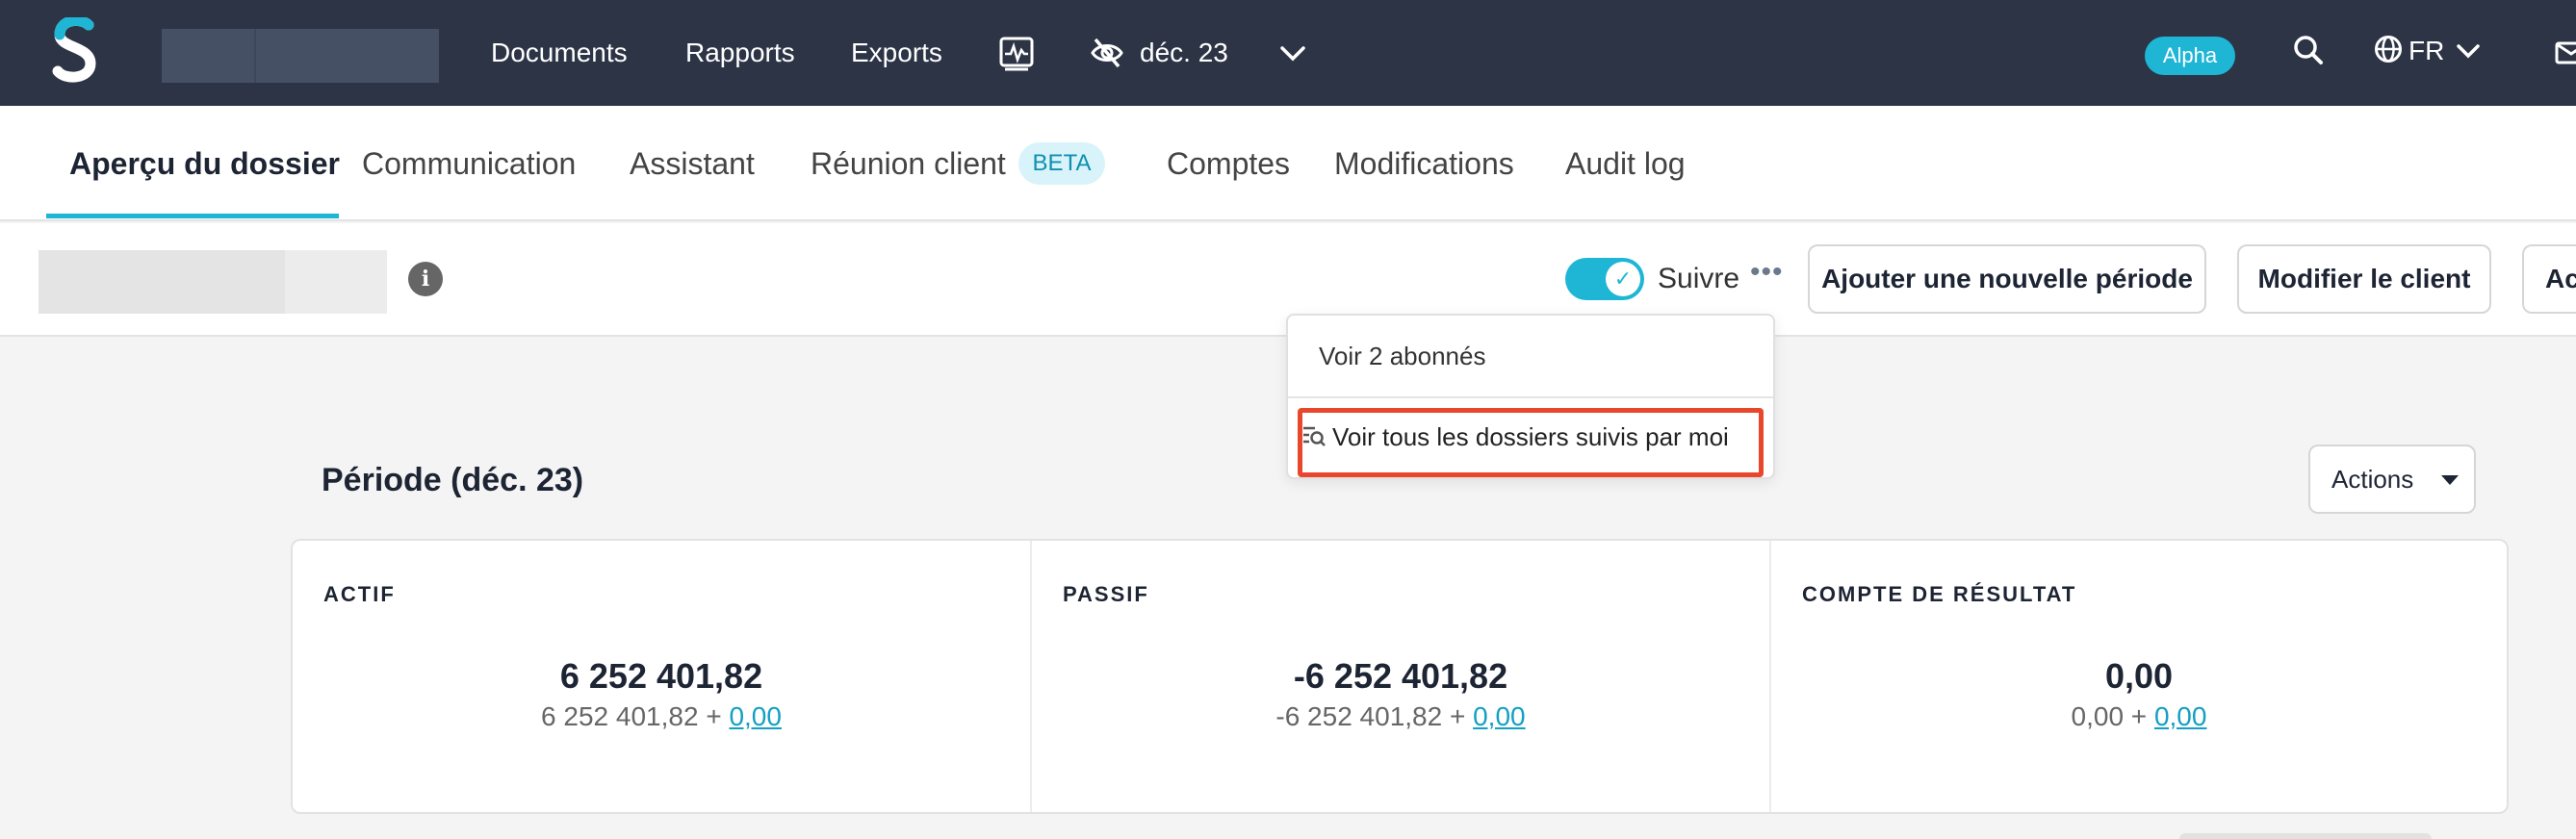 This screenshot has height=839, width=2576. Describe the element at coordinates (2190, 56) in the screenshot. I see `alpha-badge: Alpha` at that location.